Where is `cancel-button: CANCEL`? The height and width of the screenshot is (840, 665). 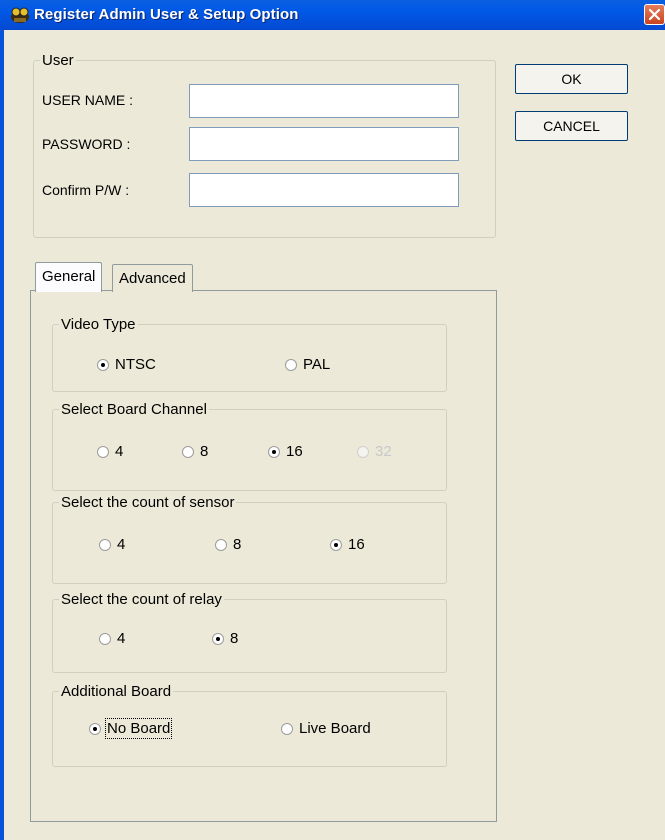 cancel-button: CANCEL is located at coordinates (571, 126).